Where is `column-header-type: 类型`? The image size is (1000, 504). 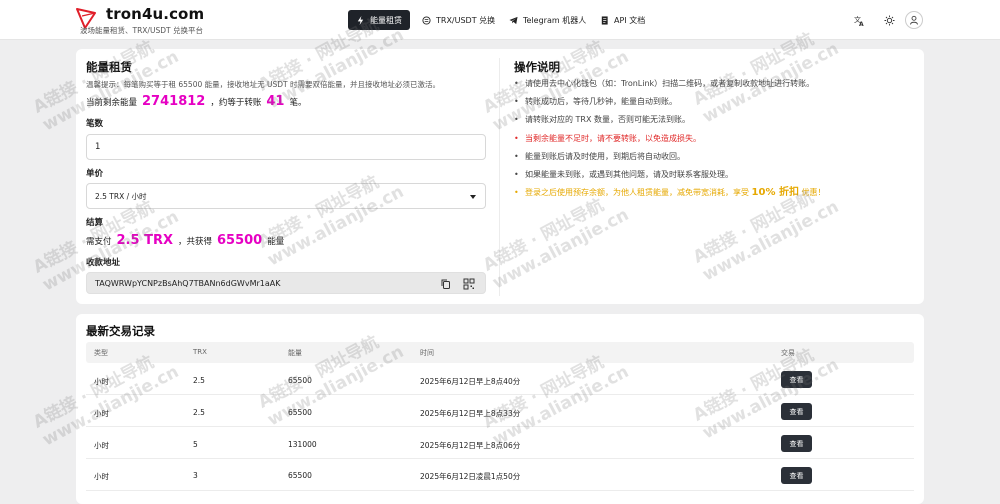 column-header-type: 类型 is located at coordinates (101, 353).